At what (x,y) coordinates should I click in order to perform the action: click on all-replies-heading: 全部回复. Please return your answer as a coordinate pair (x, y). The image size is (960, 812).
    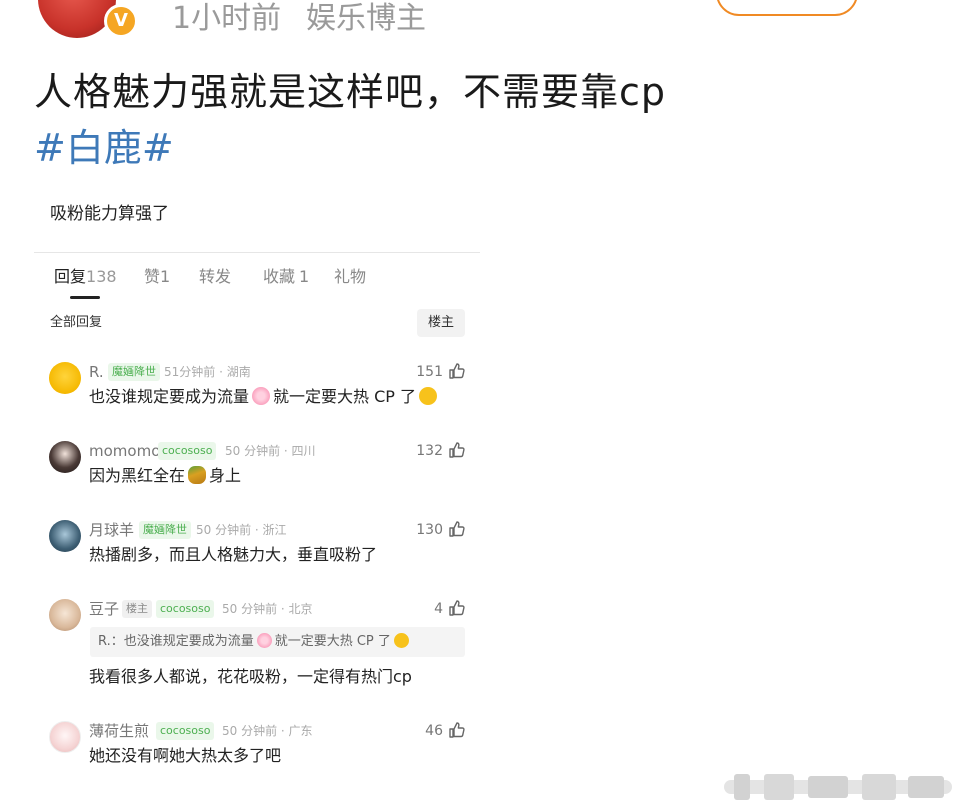
    Looking at the image, I should click on (76, 322).